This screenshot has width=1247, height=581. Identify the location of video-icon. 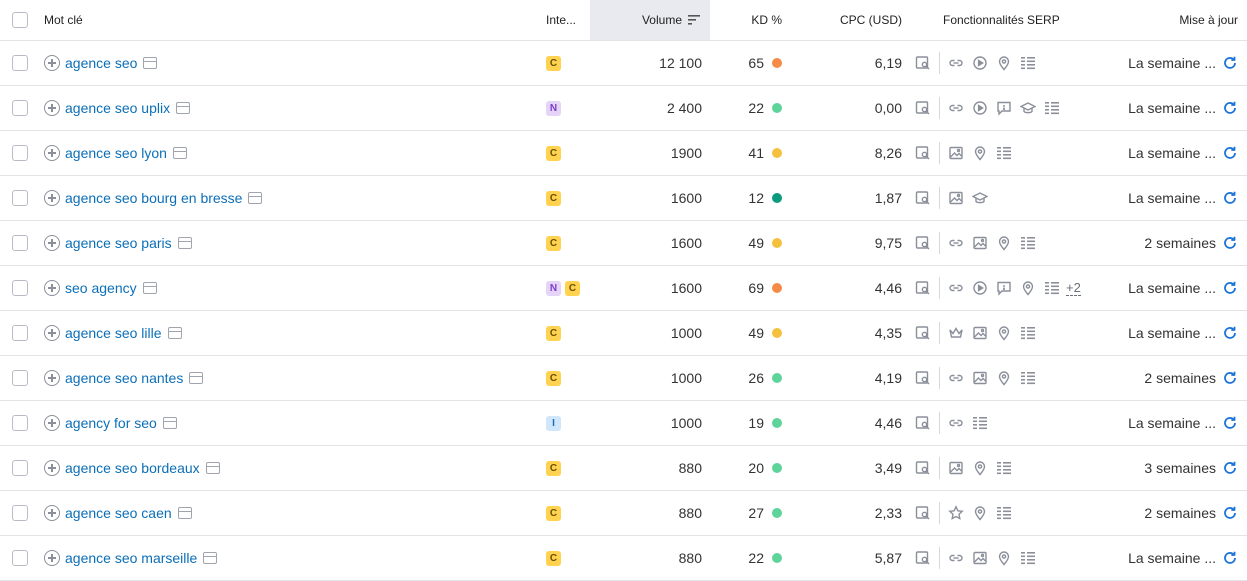
(980, 108).